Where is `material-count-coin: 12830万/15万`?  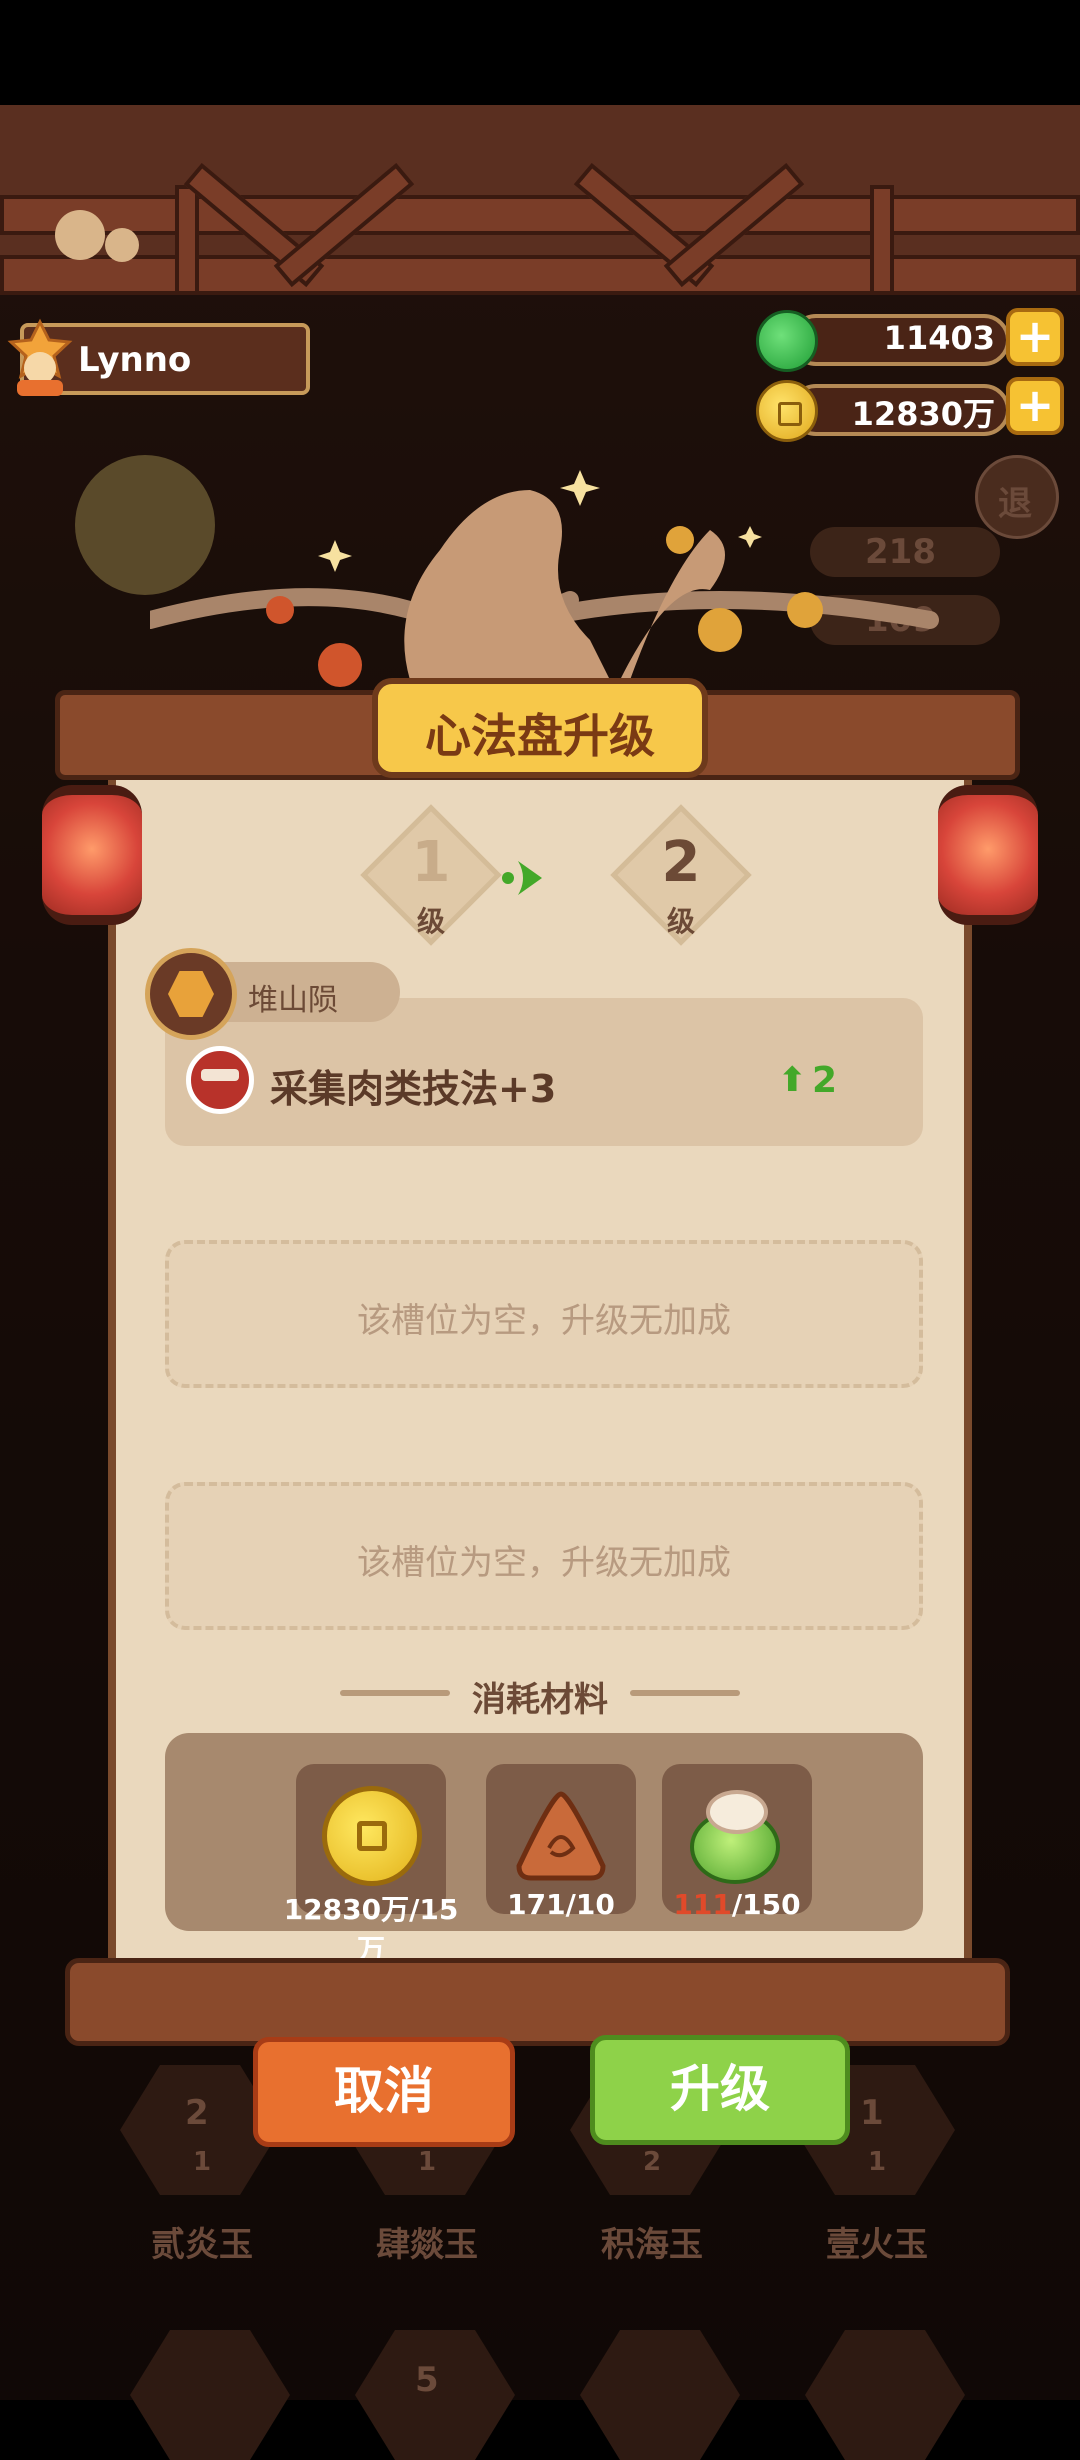 material-count-coin: 12830万/15万 is located at coordinates (371, 1929).